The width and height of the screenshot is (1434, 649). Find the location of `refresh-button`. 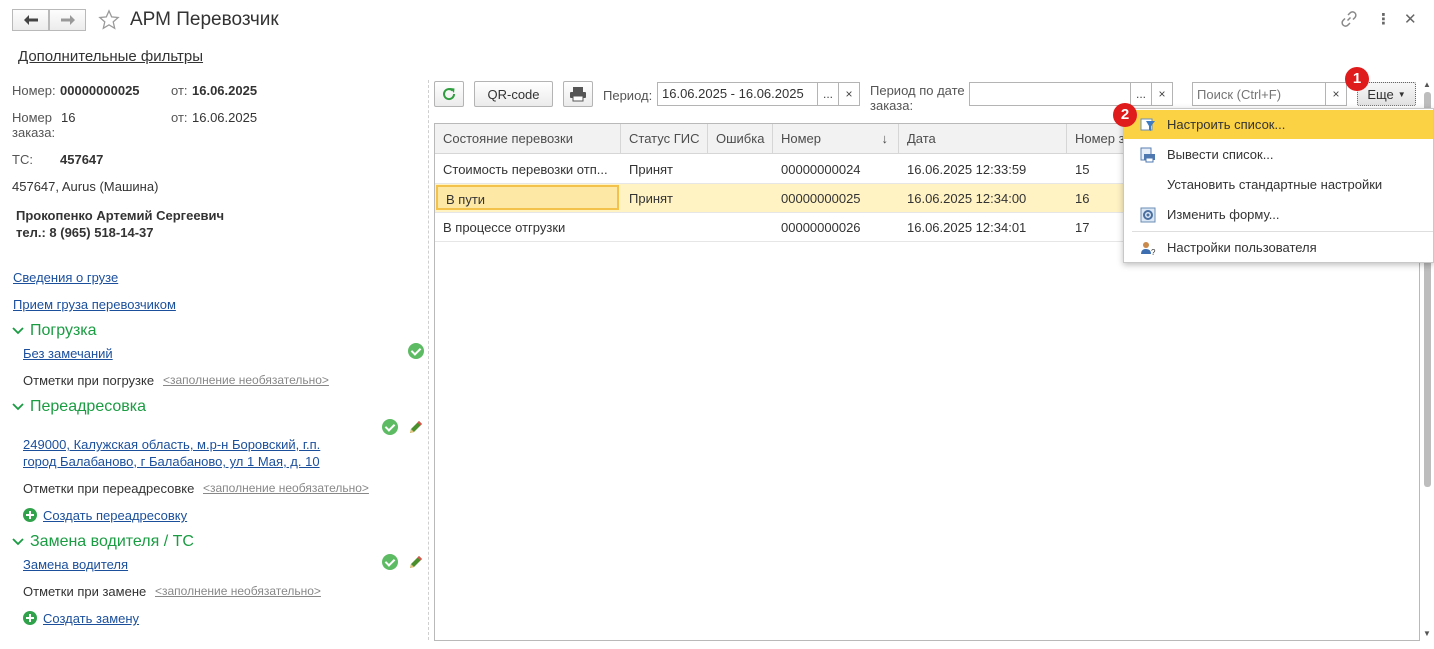

refresh-button is located at coordinates (449, 94).